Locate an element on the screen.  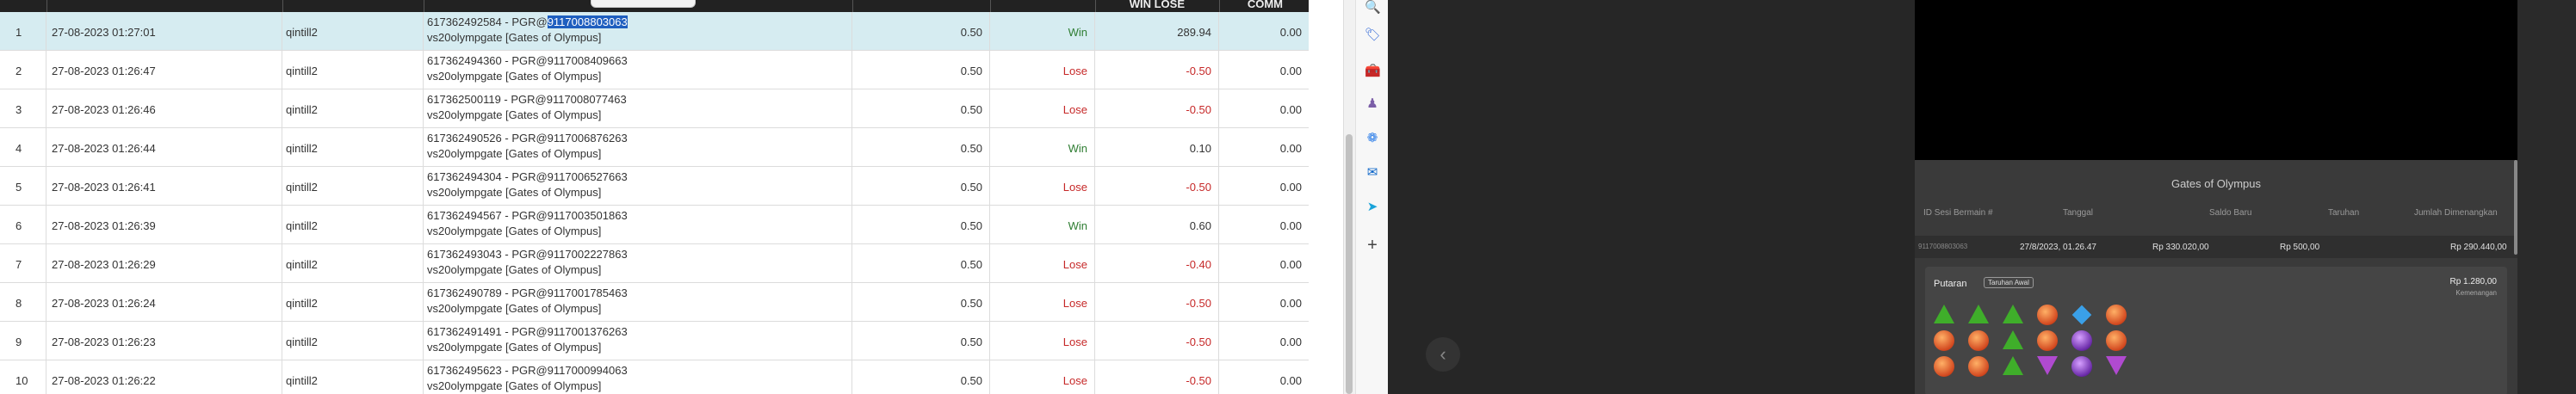
cell-date: 27-08-2023 01:27:01 is located at coordinates (164, 31).